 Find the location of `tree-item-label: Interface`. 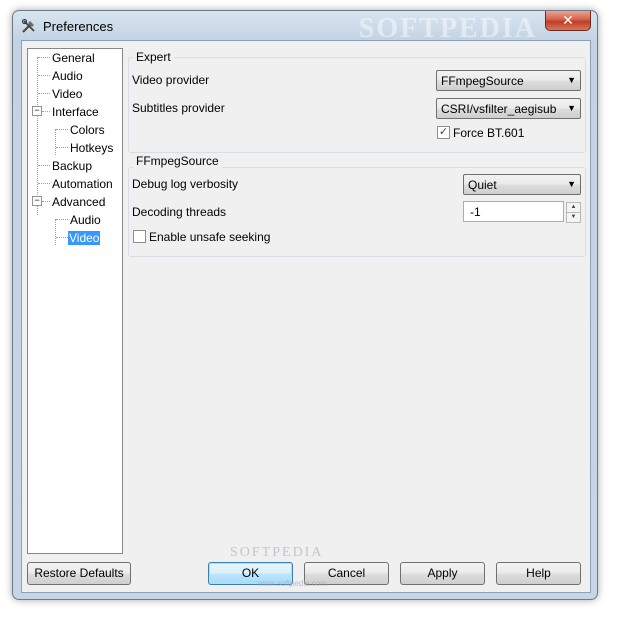

tree-item-label: Interface is located at coordinates (75, 112).